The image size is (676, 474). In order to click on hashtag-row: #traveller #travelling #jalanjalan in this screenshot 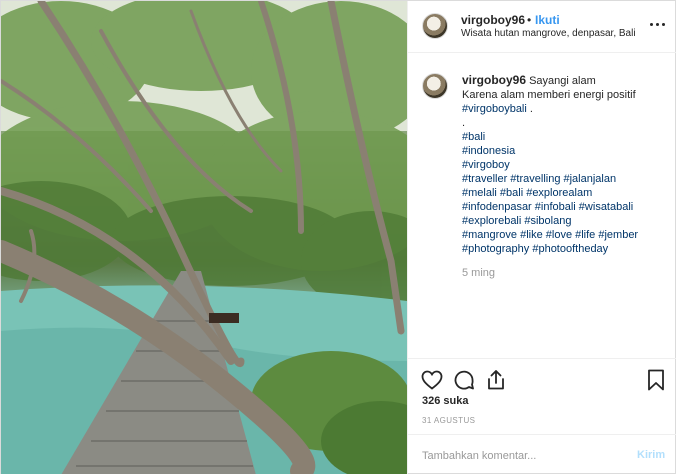, I will do `click(565, 179)`.